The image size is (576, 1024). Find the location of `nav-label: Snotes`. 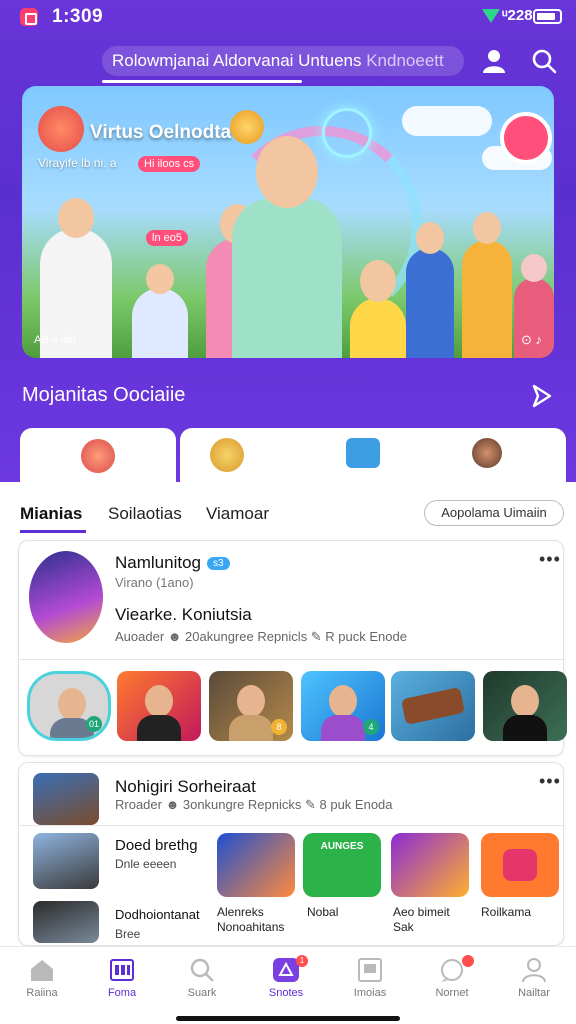

nav-label: Snotes is located at coordinates (286, 993).